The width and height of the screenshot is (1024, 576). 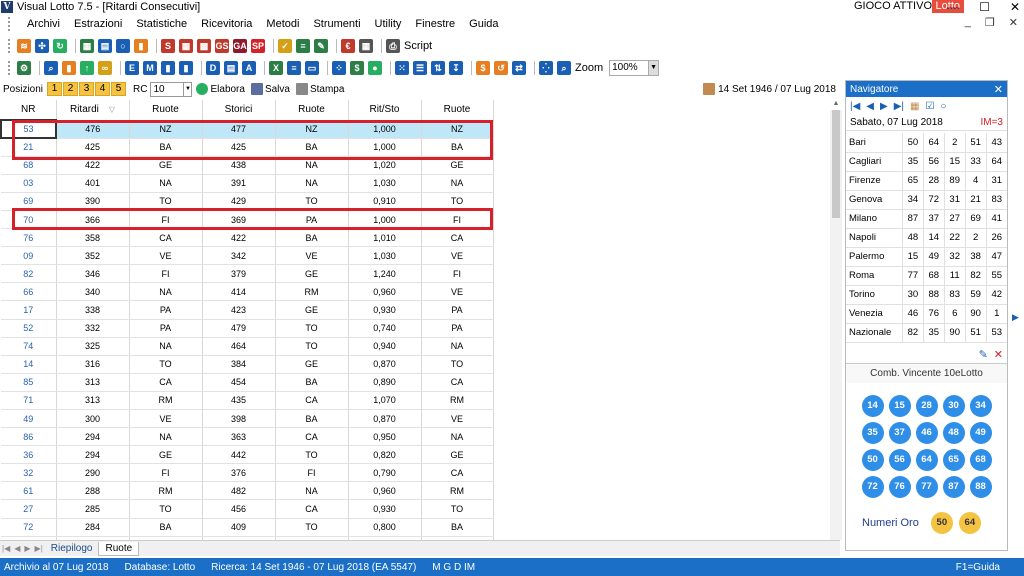 I want to click on position-button-2: 2, so click(x=71, y=89).